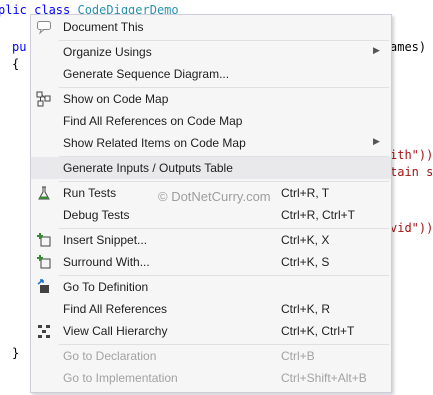 This screenshot has width=433, height=395. What do you see at coordinates (211, 331) in the screenshot?
I see `menu-item-view-call-hierarchy: View Call Hierarchy Ctrl+K, Ctrl+T` at bounding box center [211, 331].